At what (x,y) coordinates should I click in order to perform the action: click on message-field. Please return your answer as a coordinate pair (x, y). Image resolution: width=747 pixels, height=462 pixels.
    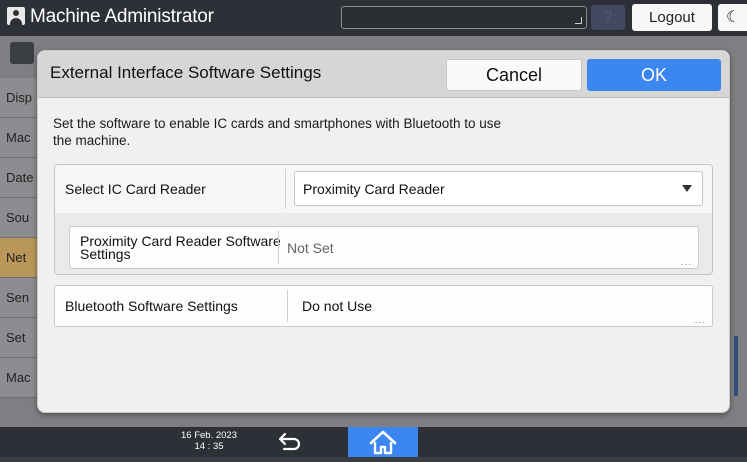
    Looking at the image, I should click on (464, 17).